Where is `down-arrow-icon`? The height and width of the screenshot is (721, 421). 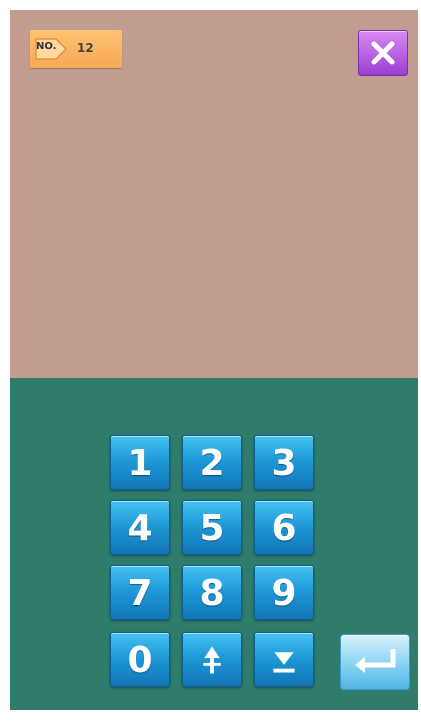
down-arrow-icon is located at coordinates (284, 662).